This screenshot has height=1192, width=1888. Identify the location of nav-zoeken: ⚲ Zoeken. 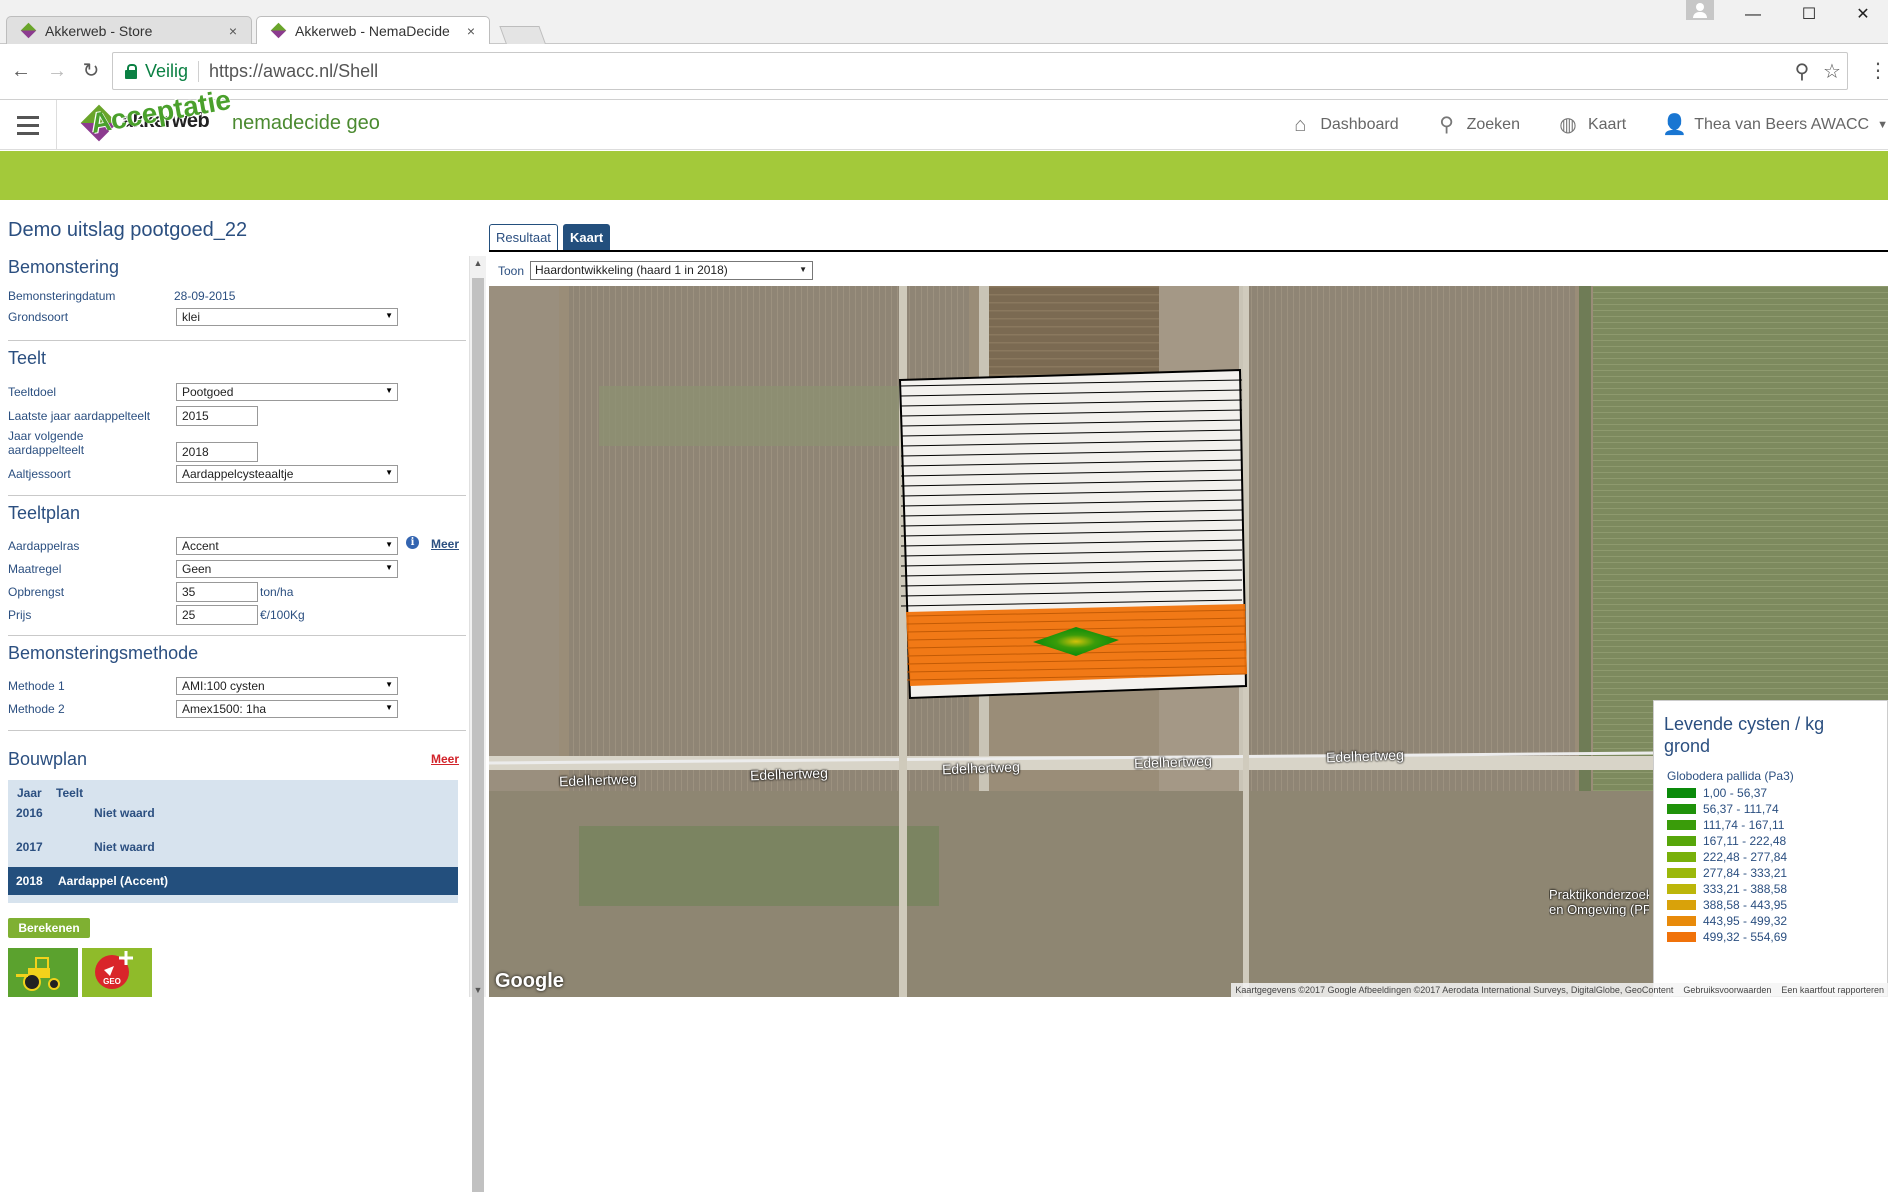
(1477, 125).